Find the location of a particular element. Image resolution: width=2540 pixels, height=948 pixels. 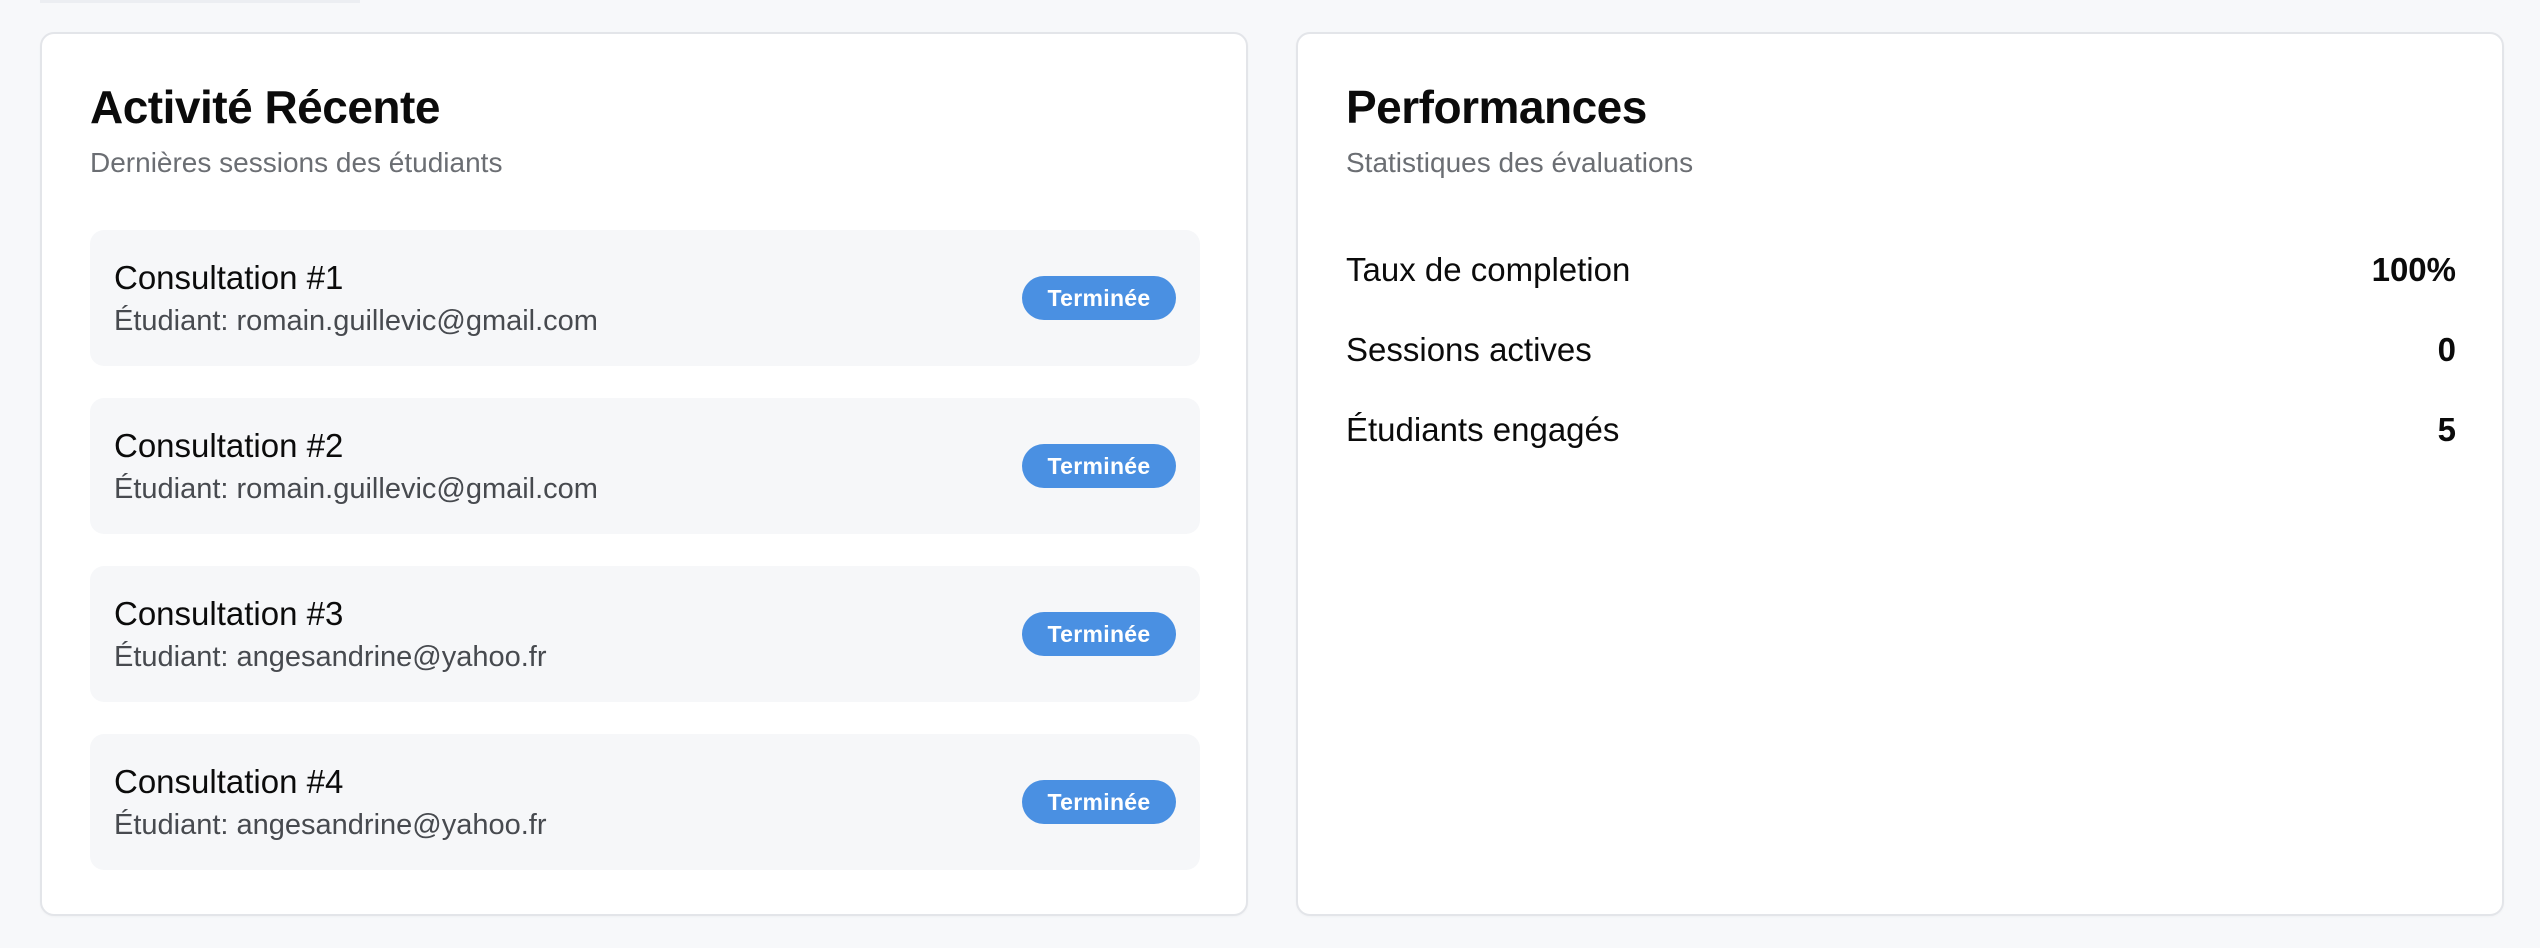

card-title: Activité Récente is located at coordinates (265, 107).